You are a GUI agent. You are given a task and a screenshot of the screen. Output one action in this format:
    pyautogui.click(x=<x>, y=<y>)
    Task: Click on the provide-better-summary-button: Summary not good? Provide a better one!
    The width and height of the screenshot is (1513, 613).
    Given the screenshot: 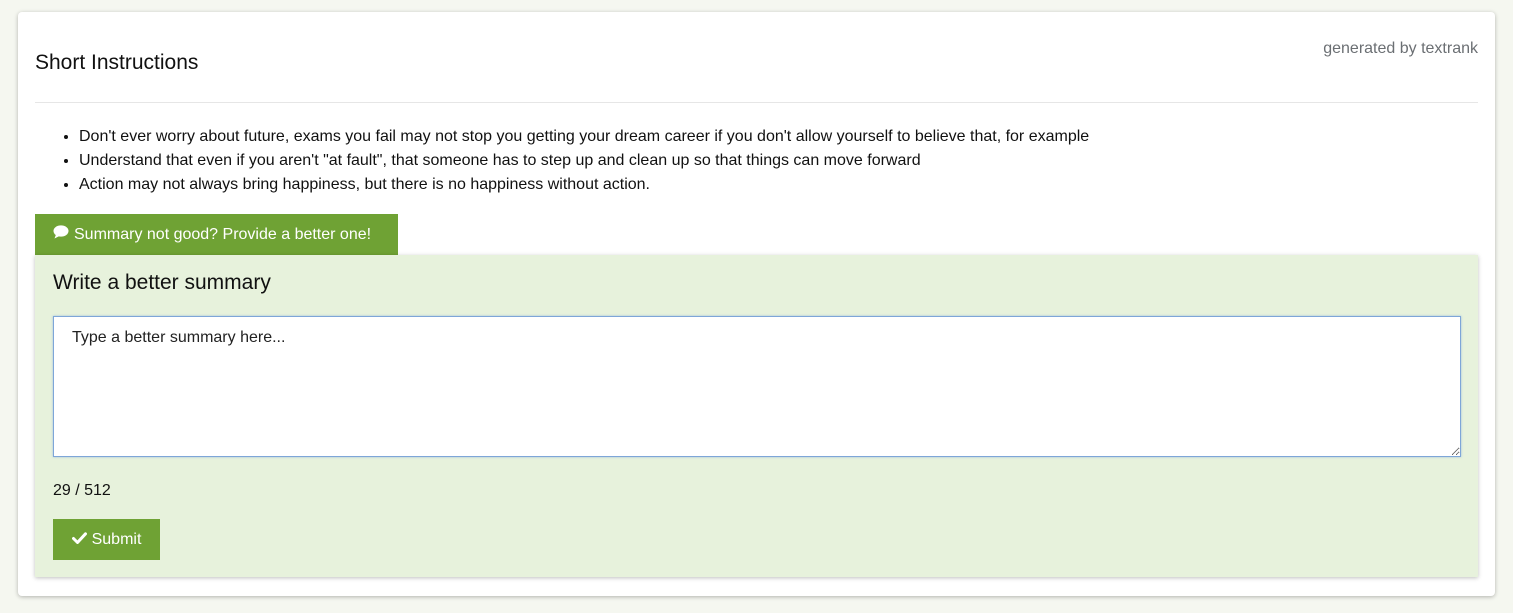 What is the action you would take?
    pyautogui.click(x=216, y=234)
    